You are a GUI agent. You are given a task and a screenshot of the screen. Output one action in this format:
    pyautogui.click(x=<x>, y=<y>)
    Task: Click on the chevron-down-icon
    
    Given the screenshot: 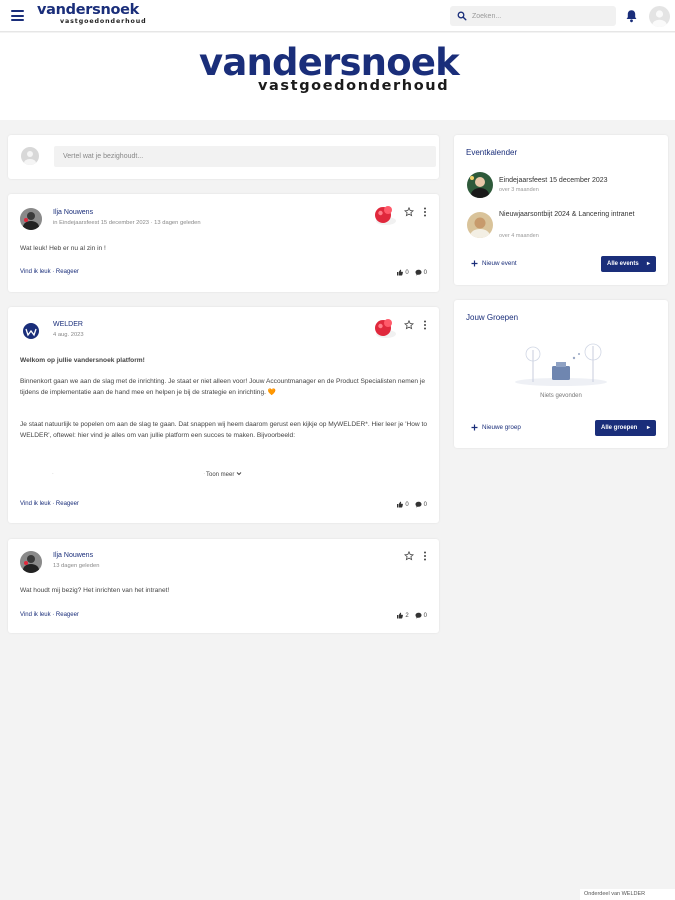 What is the action you would take?
    pyautogui.click(x=239, y=474)
    